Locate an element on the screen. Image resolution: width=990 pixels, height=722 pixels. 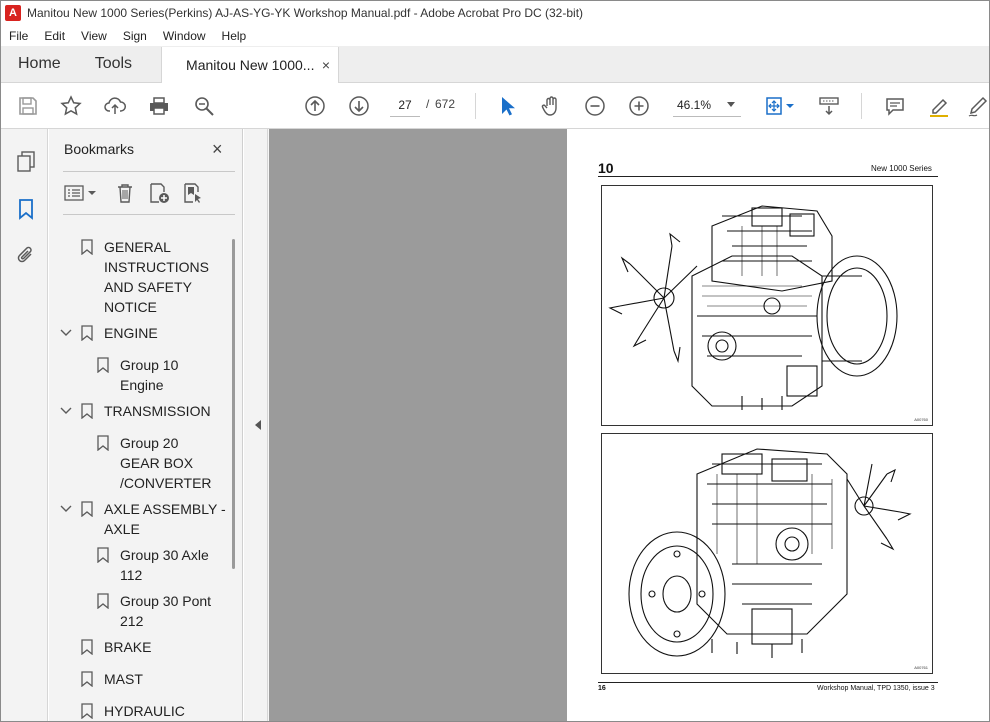
bookmark-star-icon is located at coordinates (71, 106).